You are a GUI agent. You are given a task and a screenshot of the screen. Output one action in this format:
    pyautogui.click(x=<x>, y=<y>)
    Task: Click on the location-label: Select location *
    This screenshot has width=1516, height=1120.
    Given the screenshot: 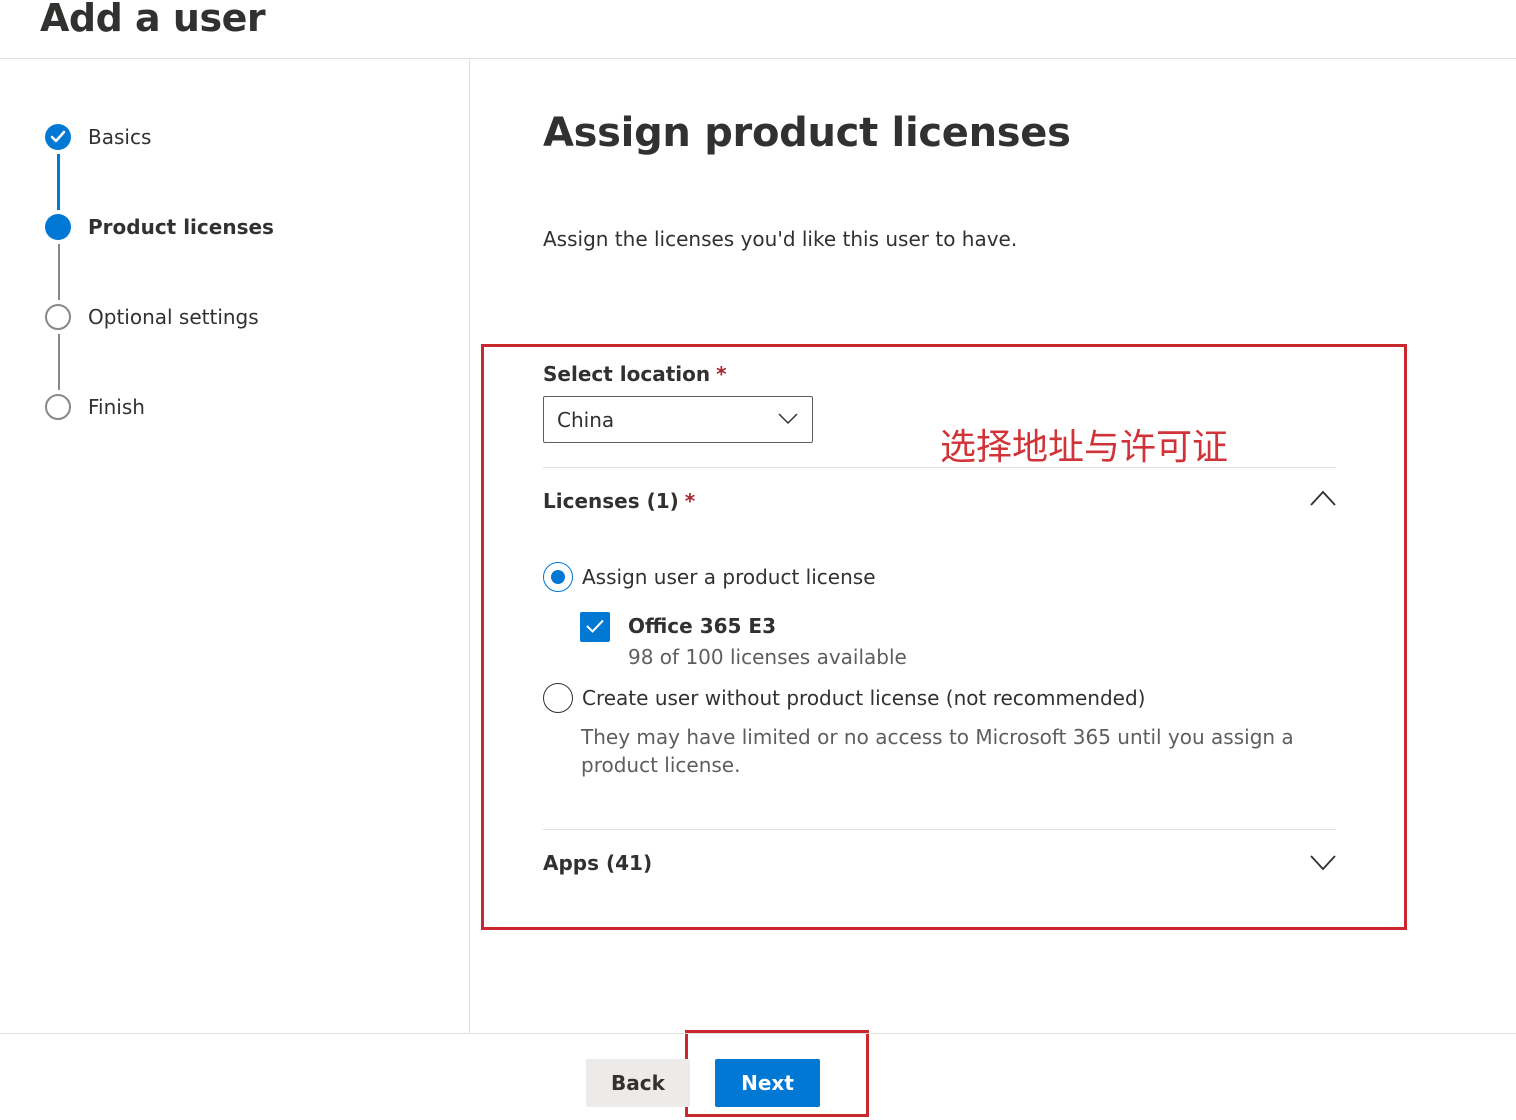 What is the action you would take?
    pyautogui.click(x=635, y=374)
    